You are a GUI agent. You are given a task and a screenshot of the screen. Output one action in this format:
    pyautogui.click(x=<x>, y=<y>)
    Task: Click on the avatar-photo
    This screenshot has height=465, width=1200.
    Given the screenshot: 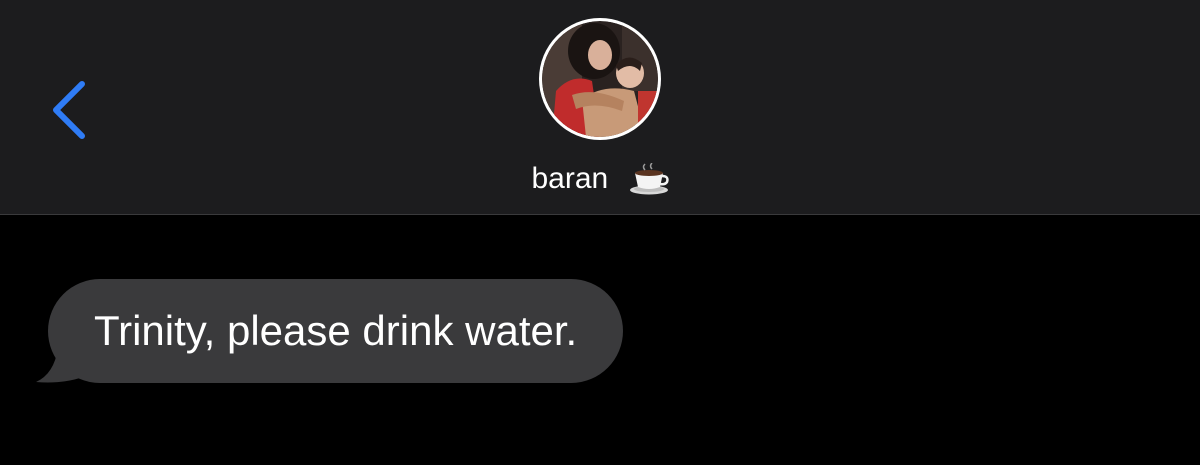 What is the action you would take?
    pyautogui.click(x=600, y=79)
    